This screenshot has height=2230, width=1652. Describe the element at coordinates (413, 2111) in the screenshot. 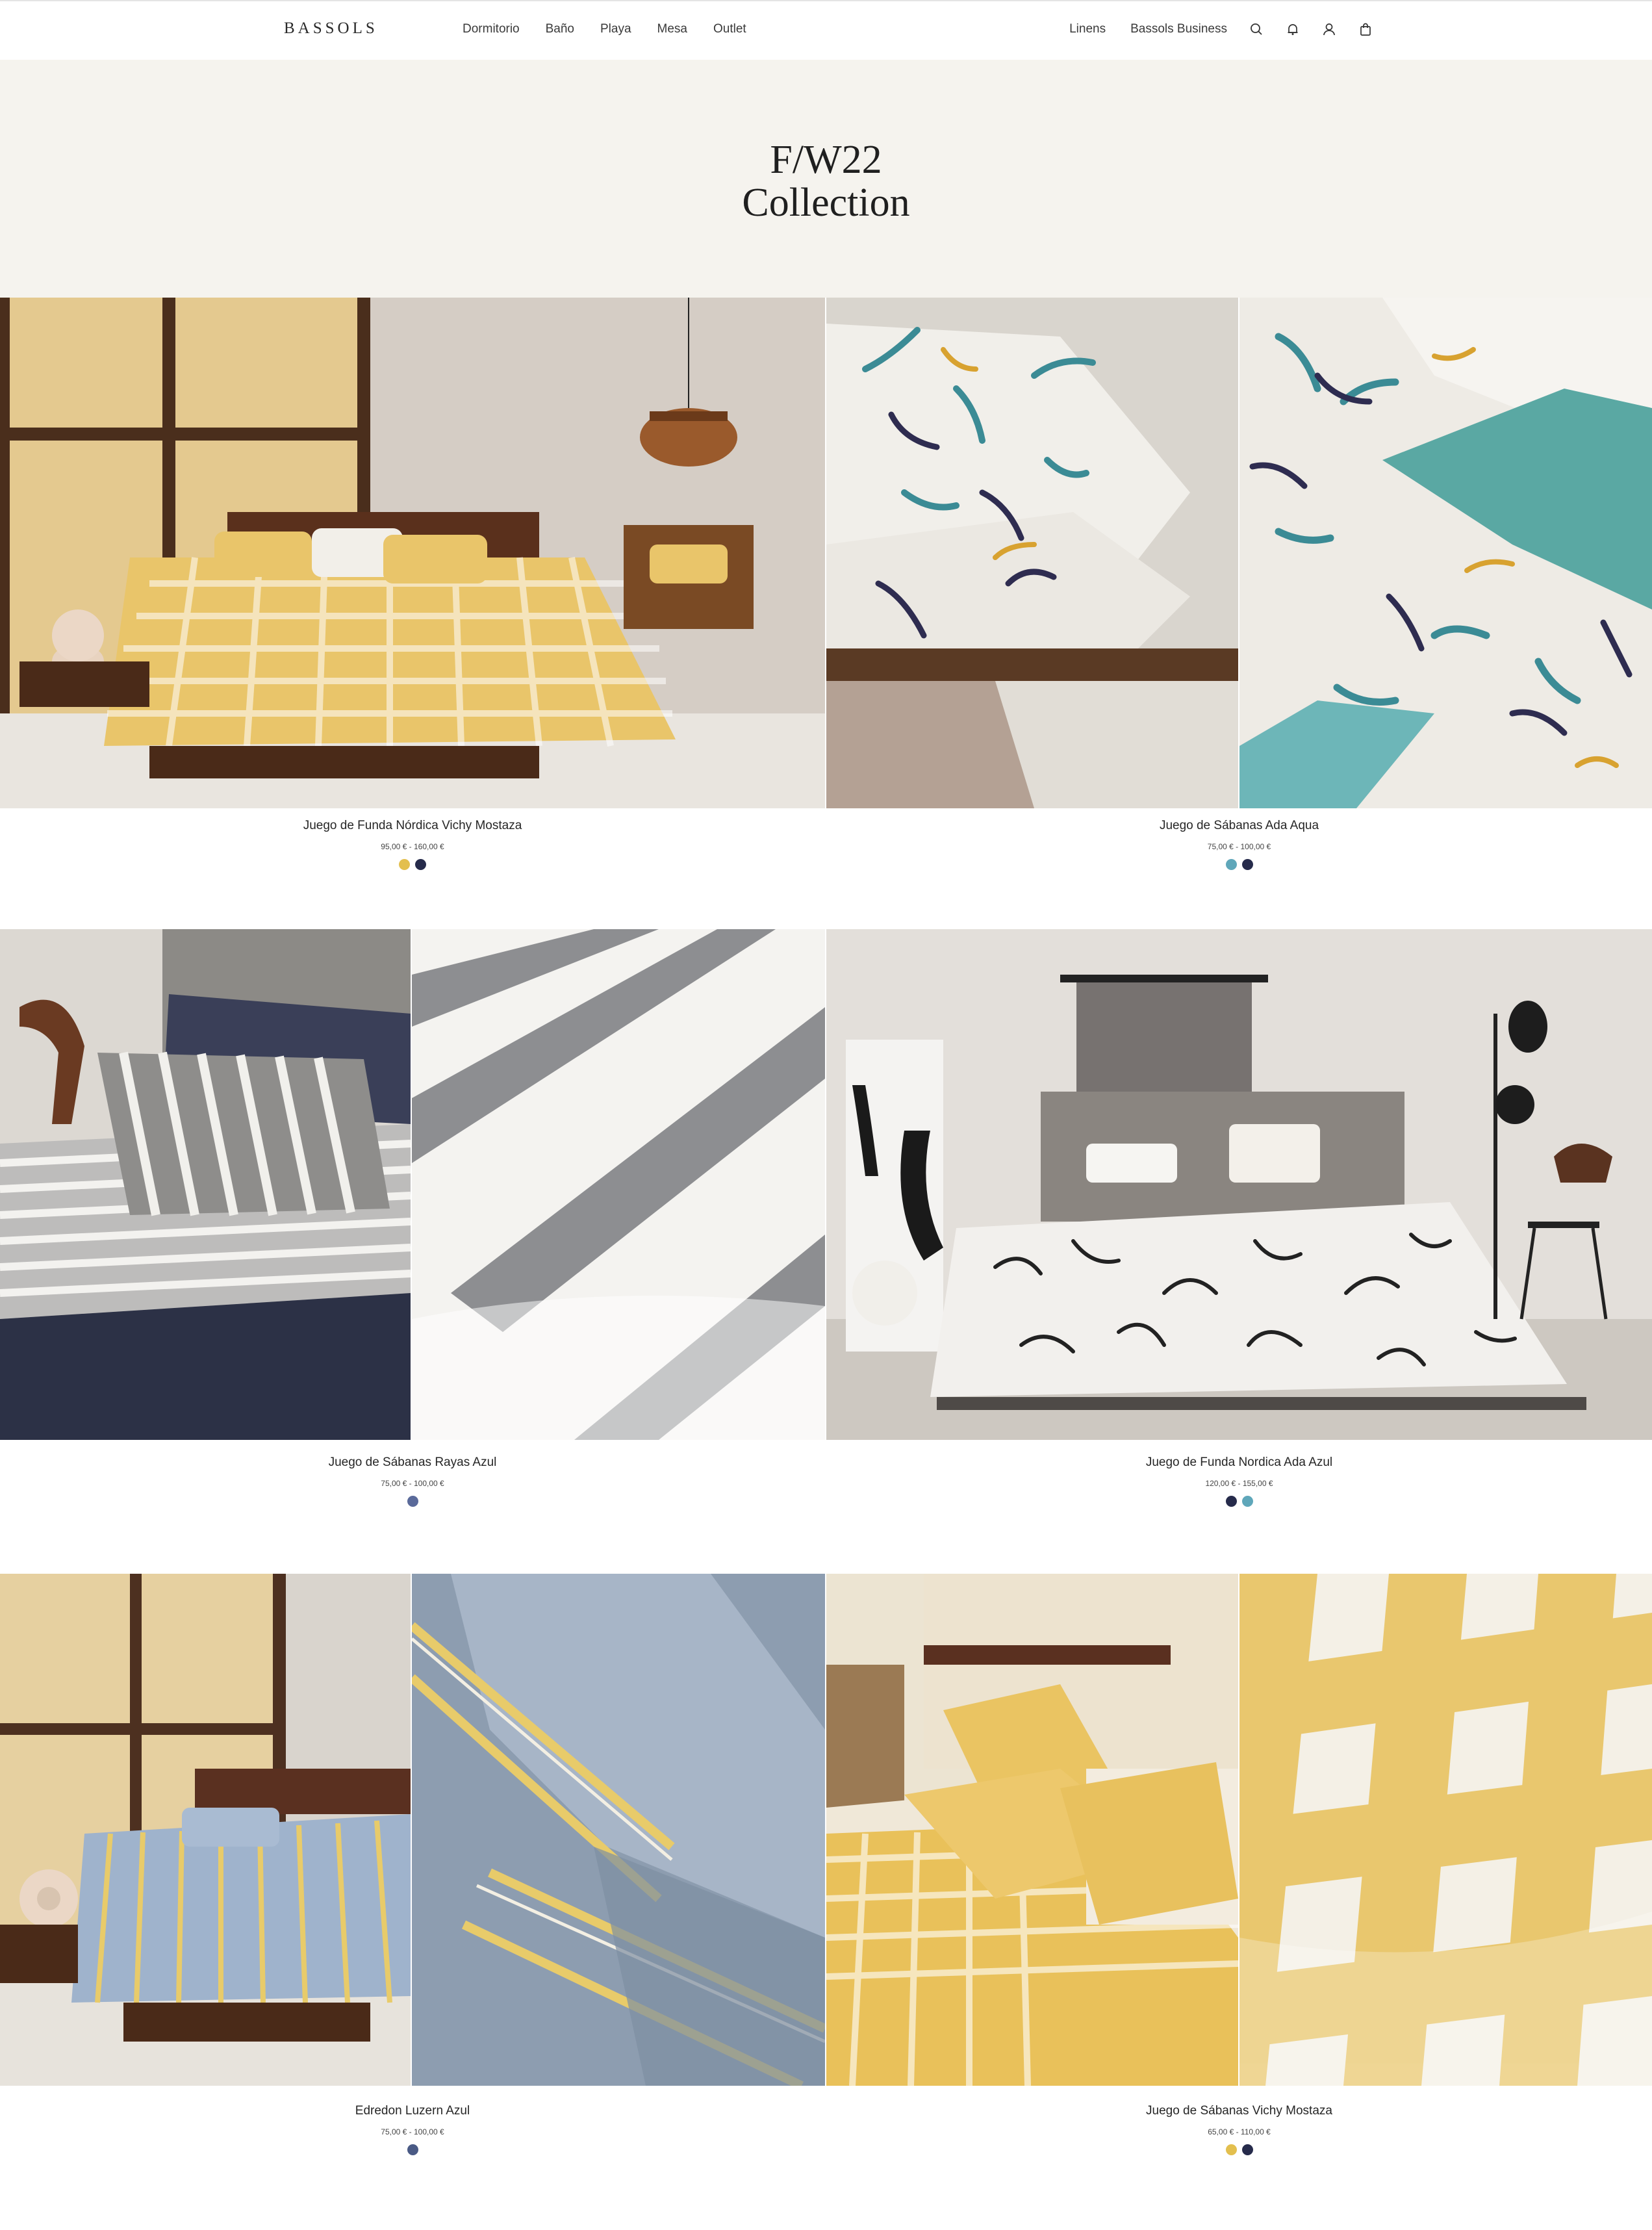

I see `product-name: Edredon Luzern Azul` at that location.